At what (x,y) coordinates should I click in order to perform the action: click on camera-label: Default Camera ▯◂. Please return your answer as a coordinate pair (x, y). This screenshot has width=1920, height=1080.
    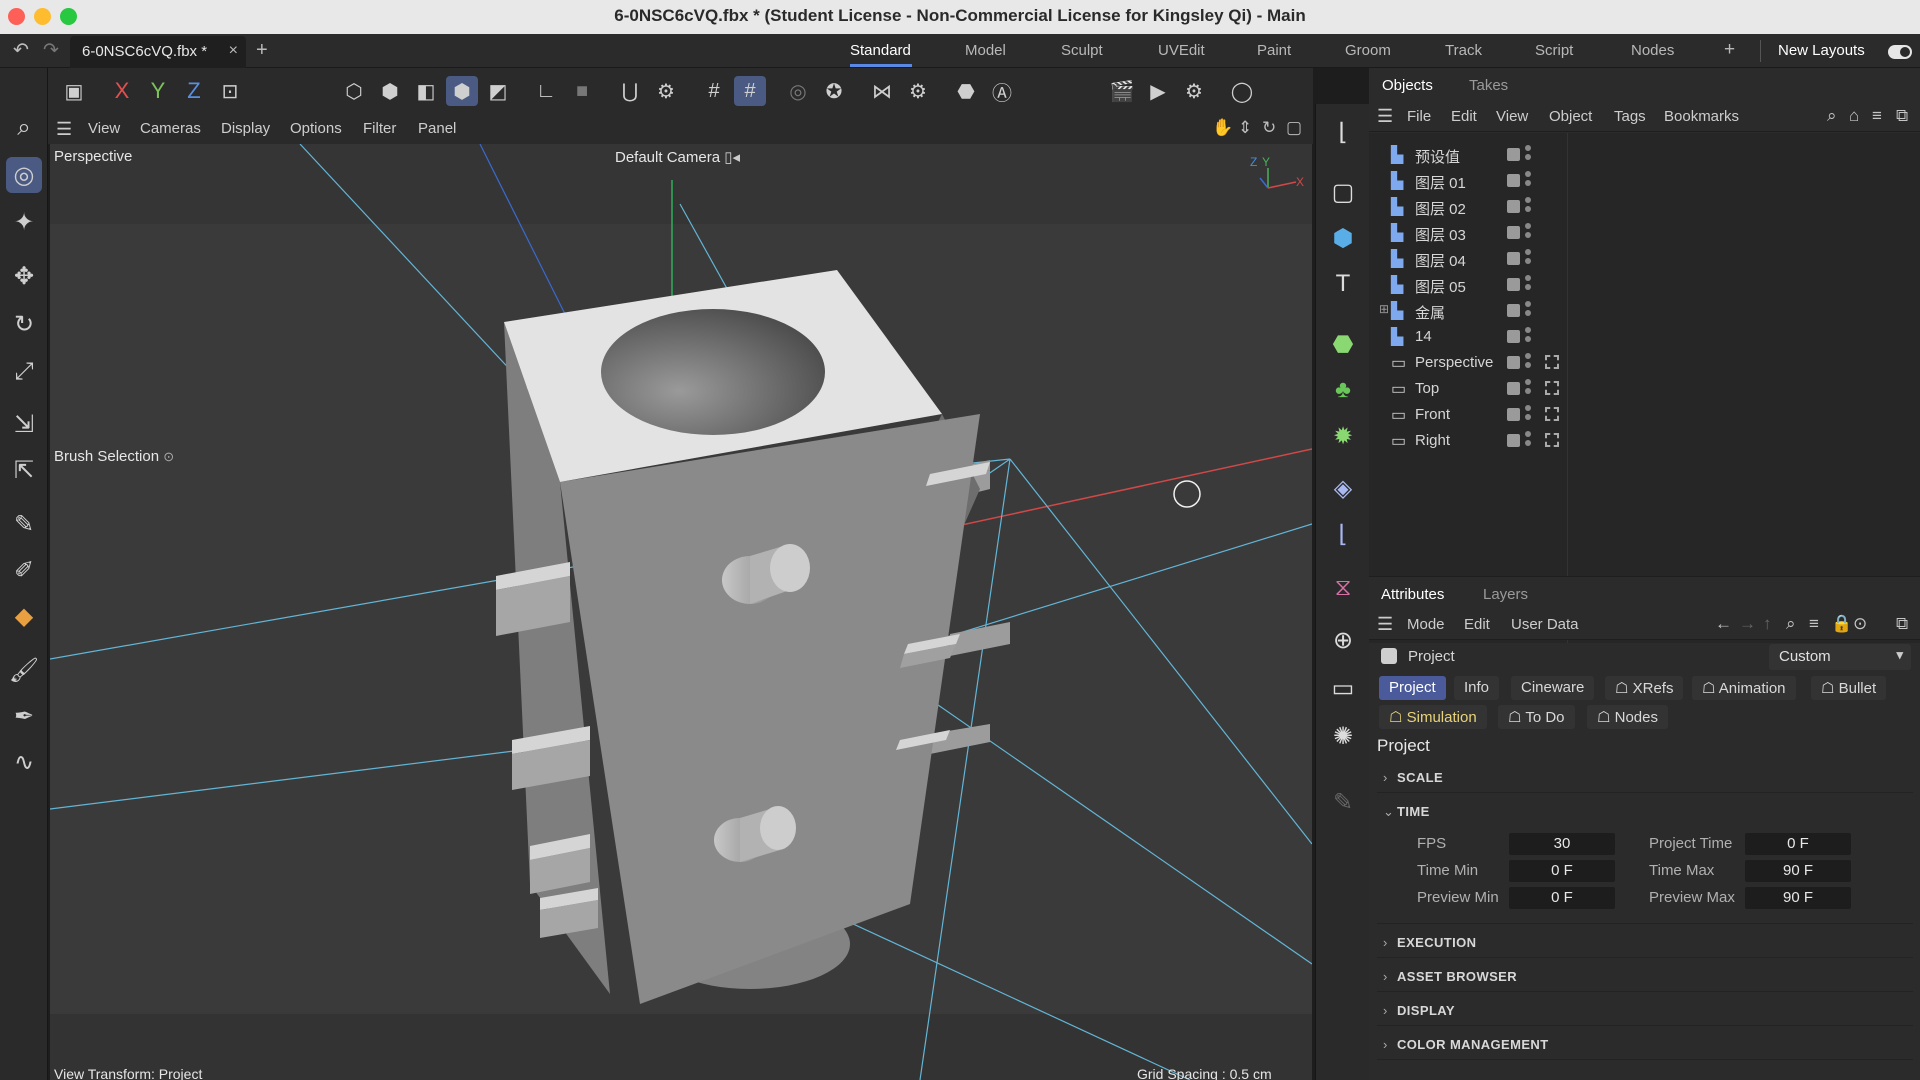
    Looking at the image, I should click on (677, 157).